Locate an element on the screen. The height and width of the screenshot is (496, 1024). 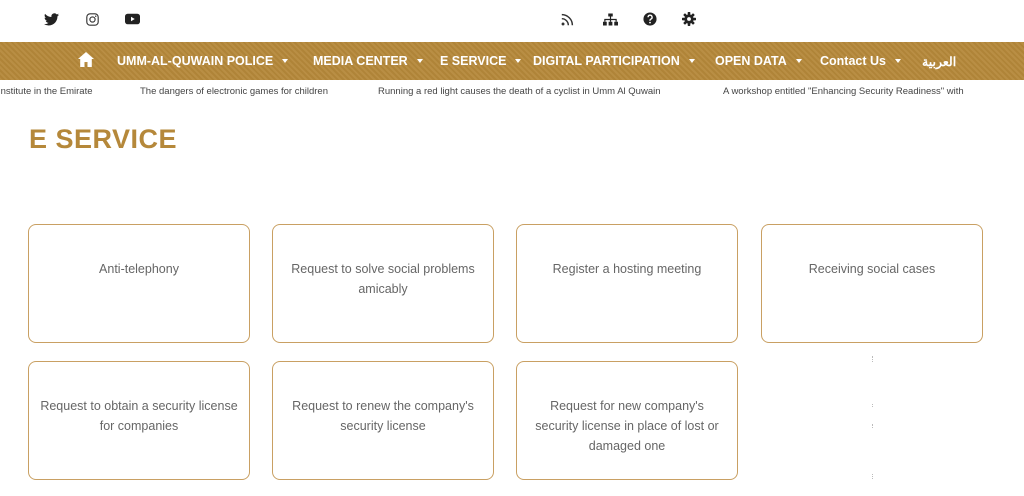
nav-item-open-data: OPEN DATA is located at coordinates (758, 61).